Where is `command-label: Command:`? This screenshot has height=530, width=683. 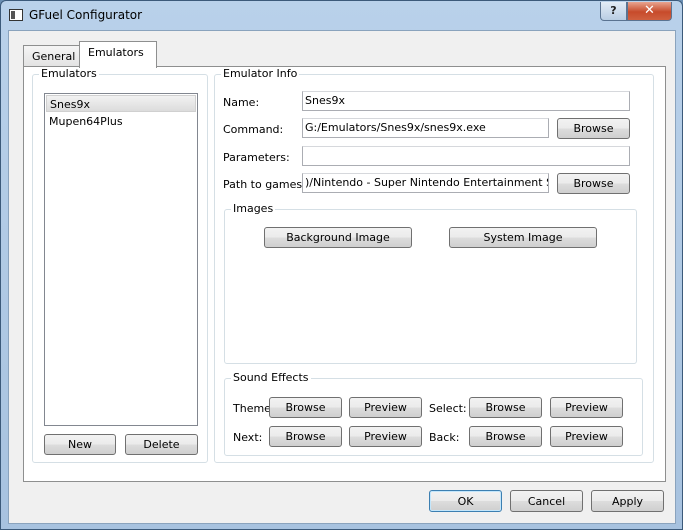 command-label: Command: is located at coordinates (253, 129).